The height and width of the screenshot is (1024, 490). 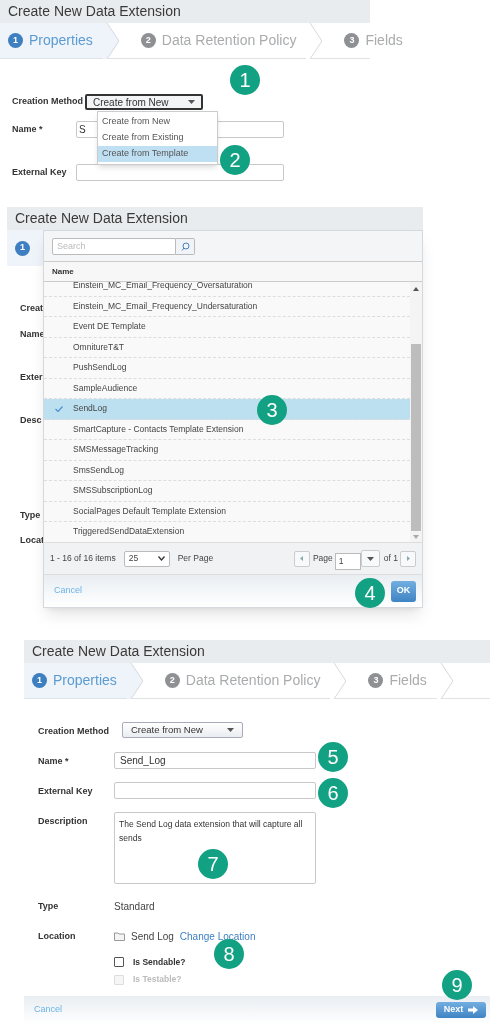 I want to click on scrollbar-thumb, so click(x=416, y=437).